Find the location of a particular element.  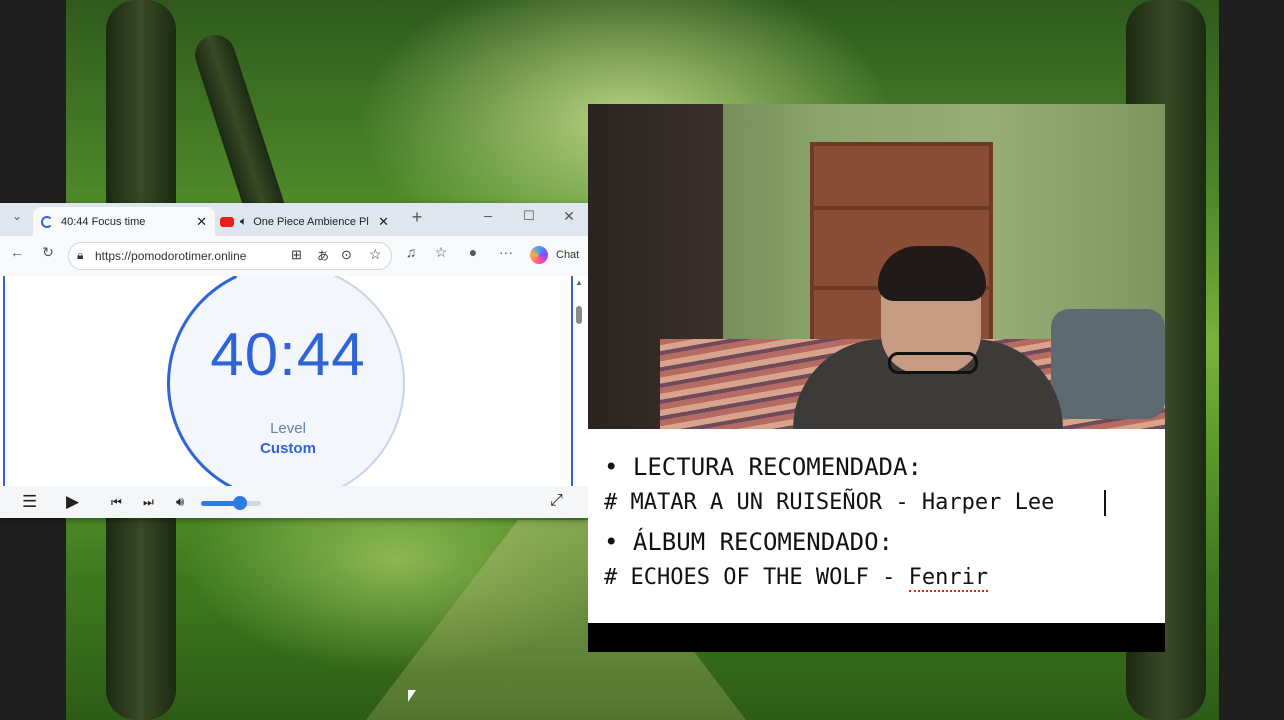

loading-icon is located at coordinates (47, 221).